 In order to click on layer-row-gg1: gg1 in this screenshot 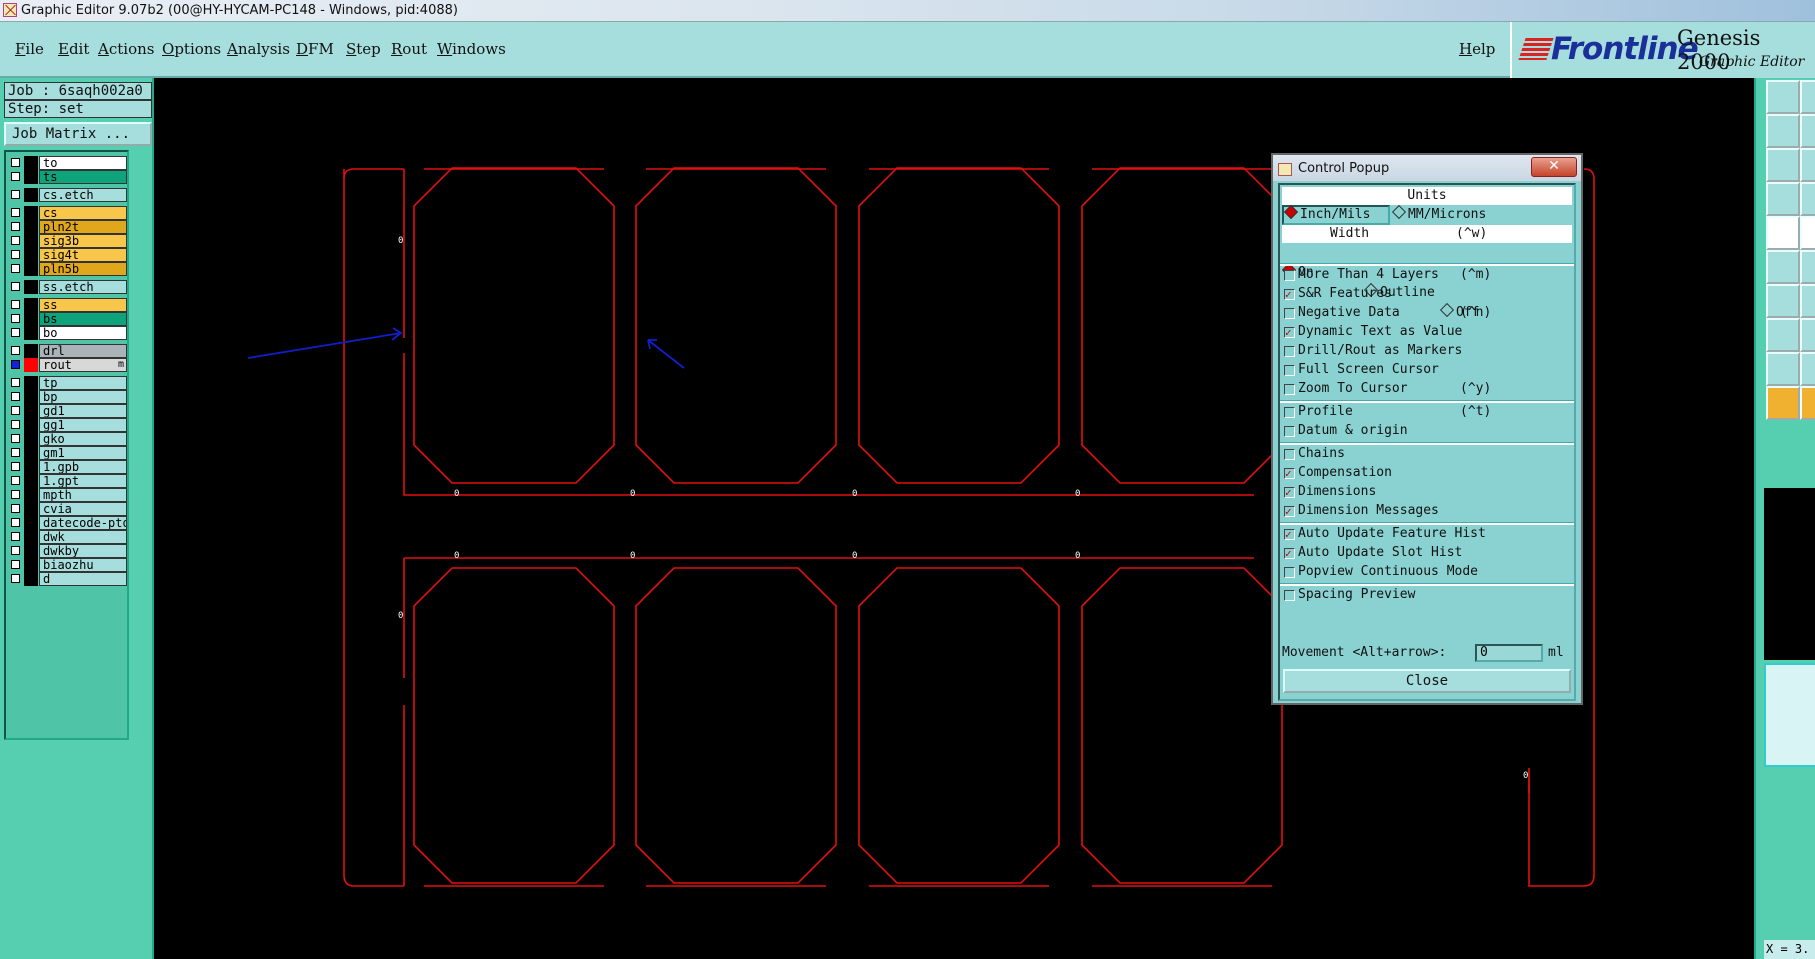, I will do `click(68, 425)`.